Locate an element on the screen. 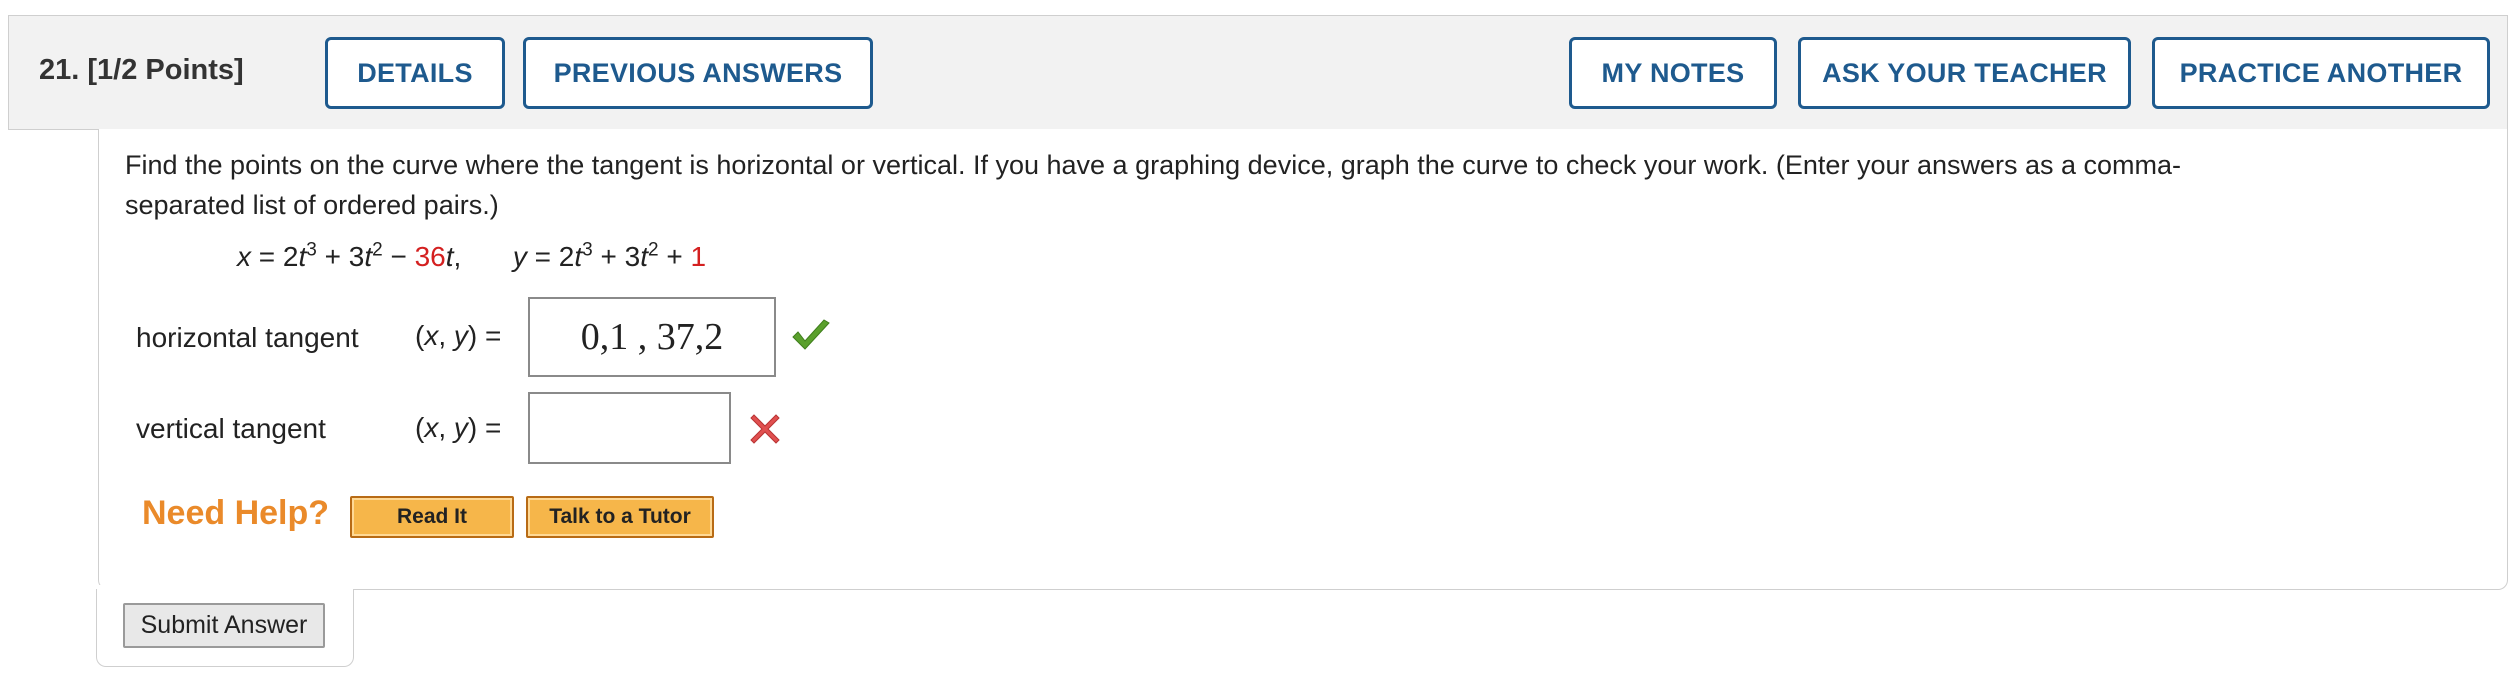  question-points: [1/2 Points] is located at coordinates (165, 70).